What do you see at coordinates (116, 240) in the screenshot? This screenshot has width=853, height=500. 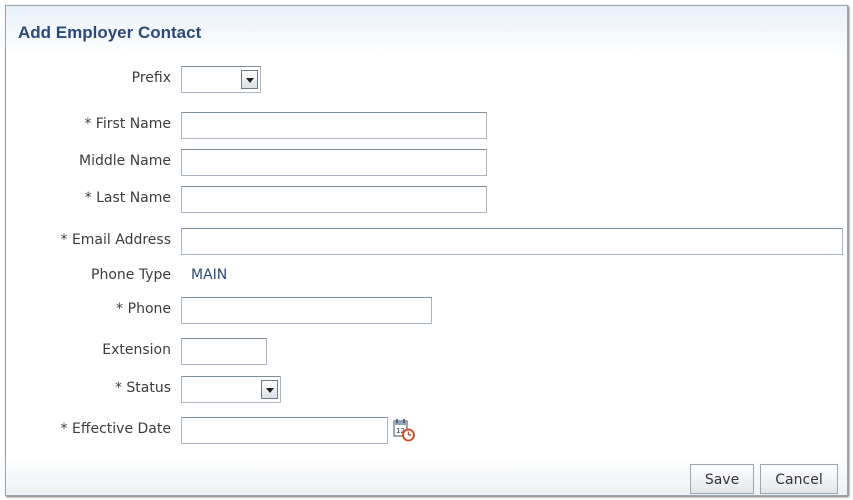 I see `email-address-label: * Email Address` at bounding box center [116, 240].